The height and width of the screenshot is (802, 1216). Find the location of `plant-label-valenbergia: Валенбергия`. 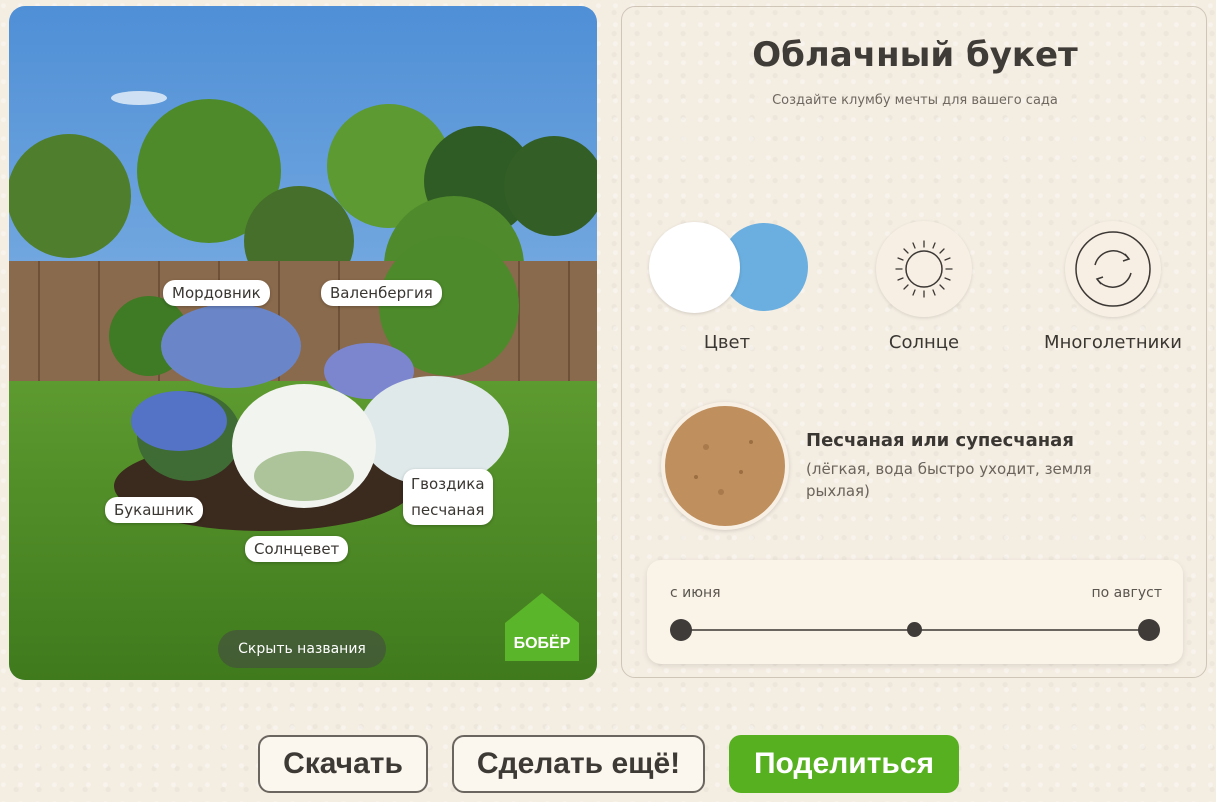

plant-label-valenbergia: Валенбергия is located at coordinates (381, 293).